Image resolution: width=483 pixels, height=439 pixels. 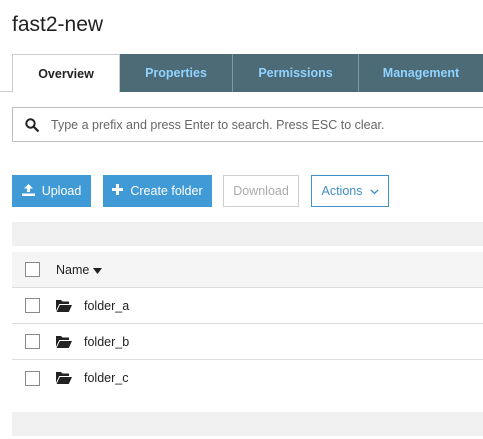 I want to click on upload-button: Upload, so click(x=51, y=191).